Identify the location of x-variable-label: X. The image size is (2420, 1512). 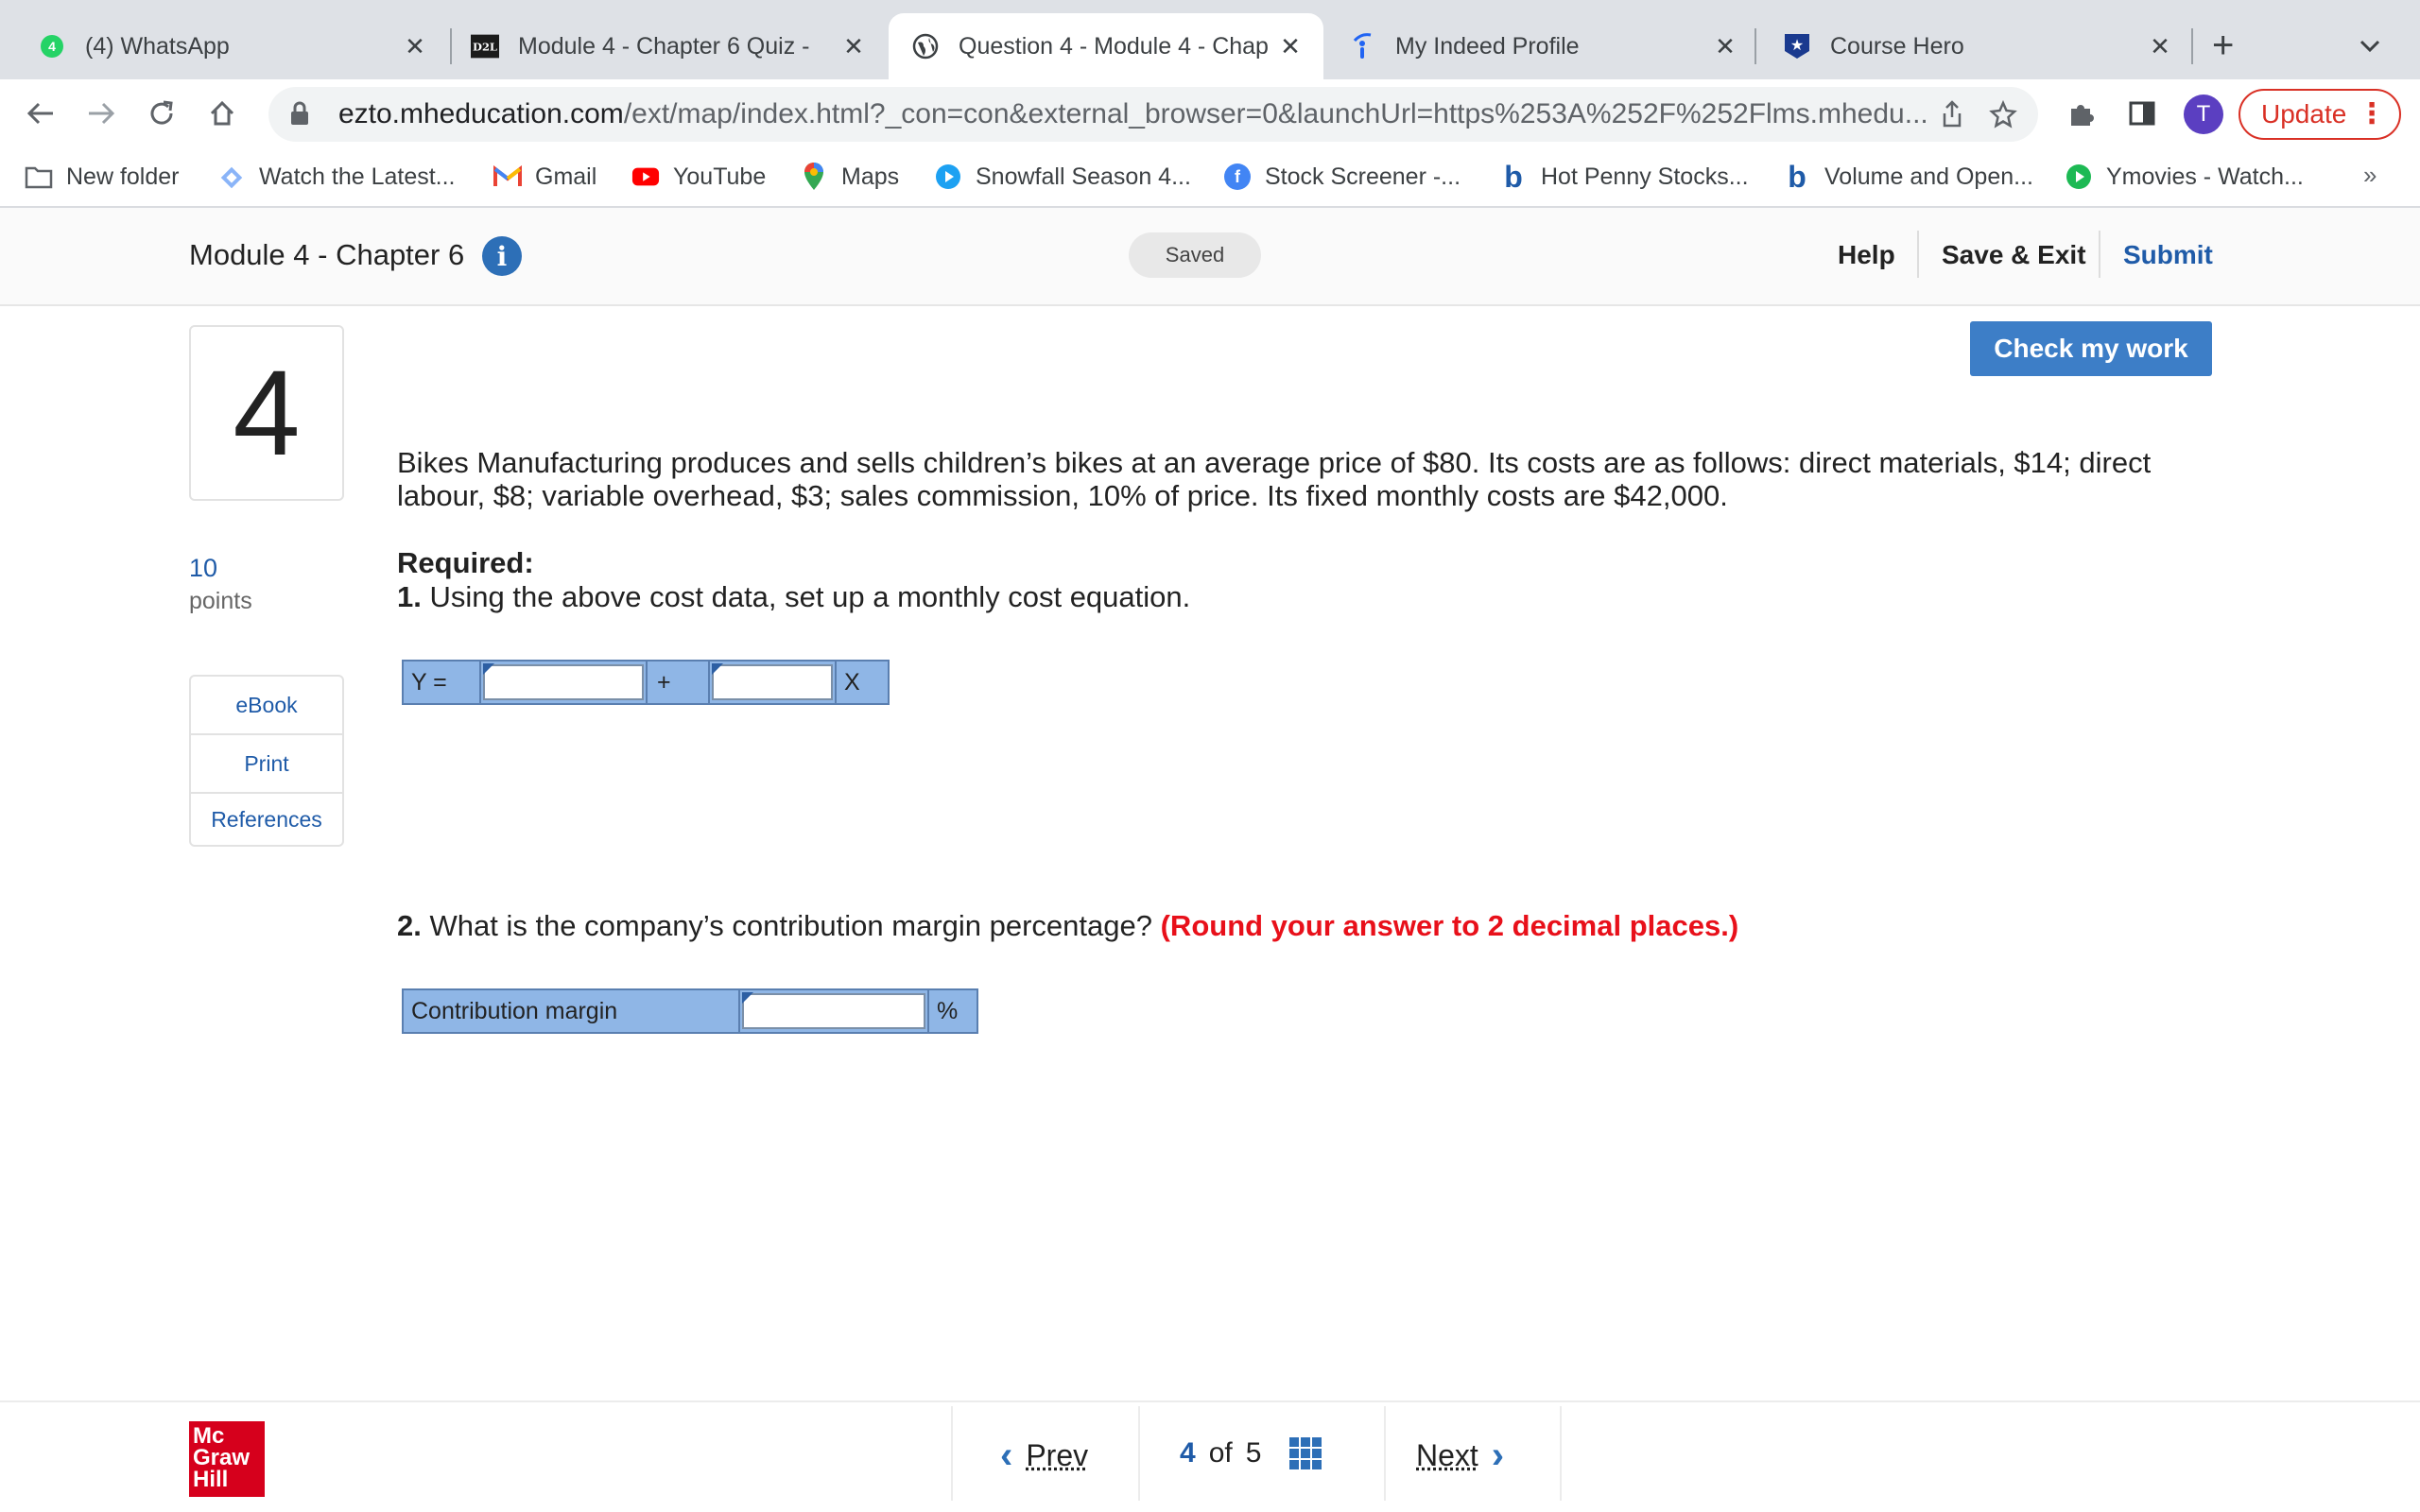
(852, 682).